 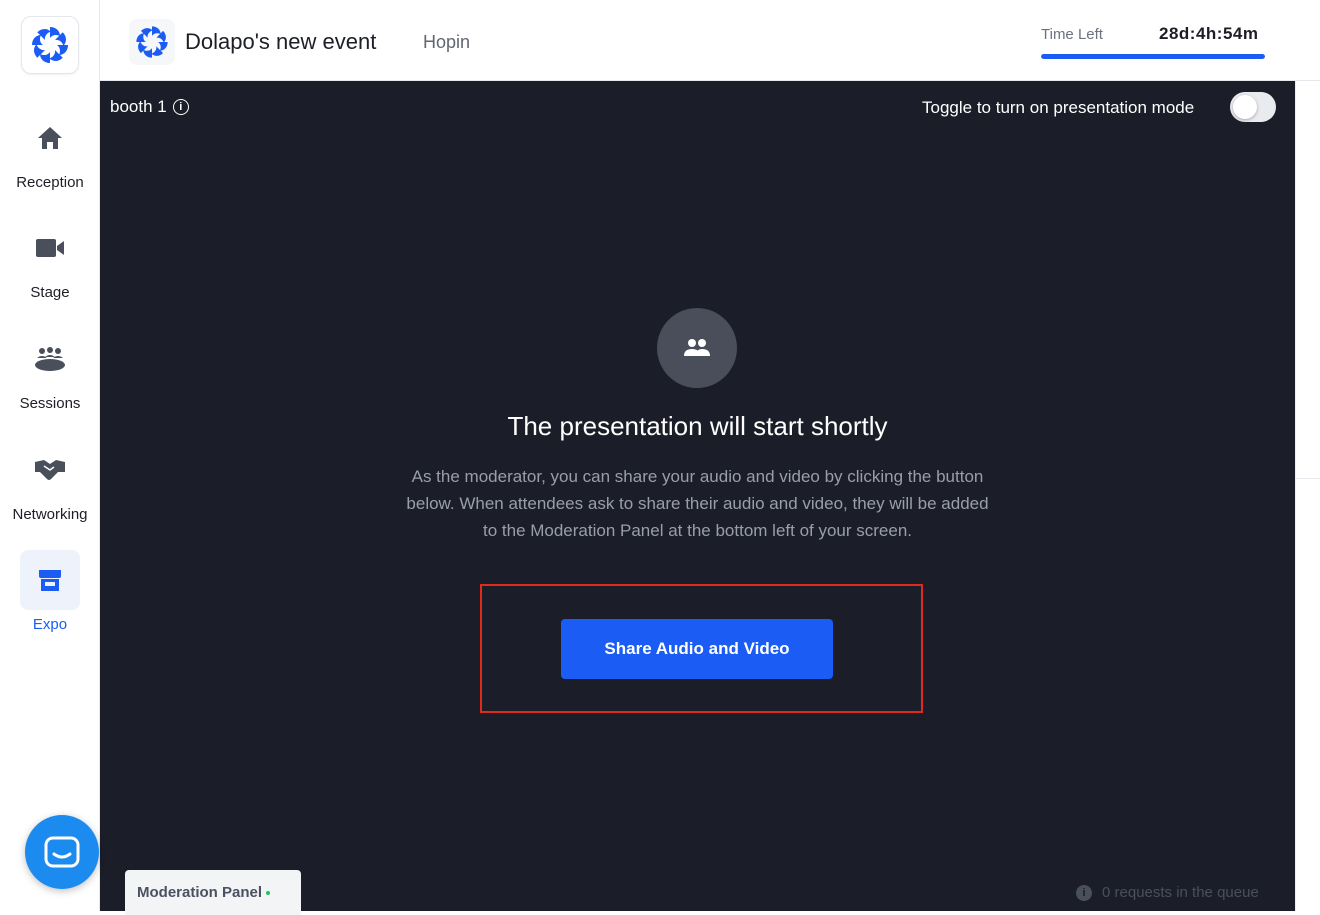 I want to click on sidebar-item-networking: Networking, so click(x=50, y=481).